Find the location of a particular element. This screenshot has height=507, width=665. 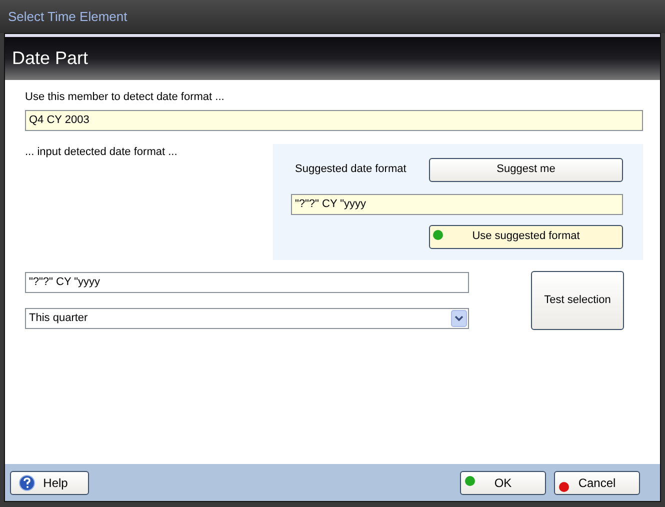

help-icon is located at coordinates (27, 482).